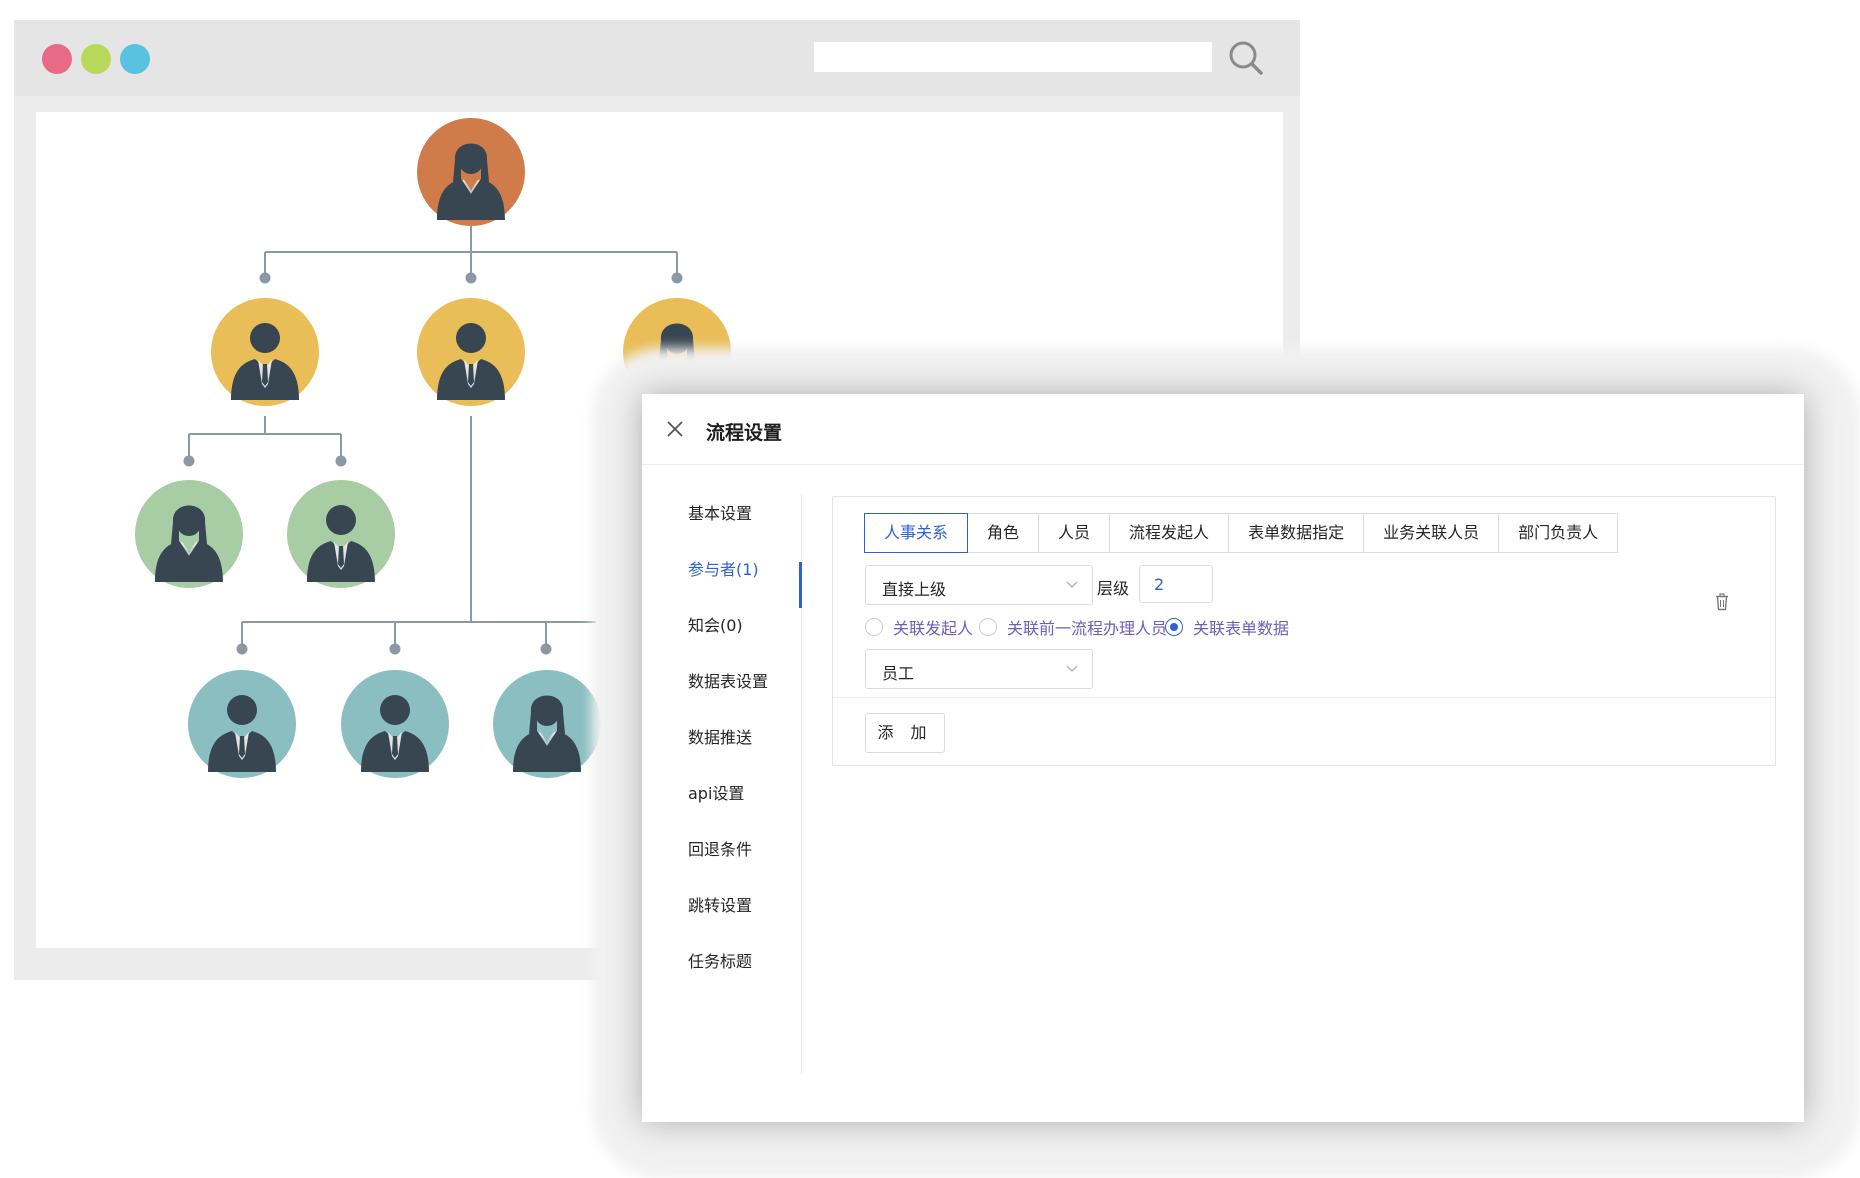  I want to click on radio-label: 关联表单数据, so click(1241, 628).